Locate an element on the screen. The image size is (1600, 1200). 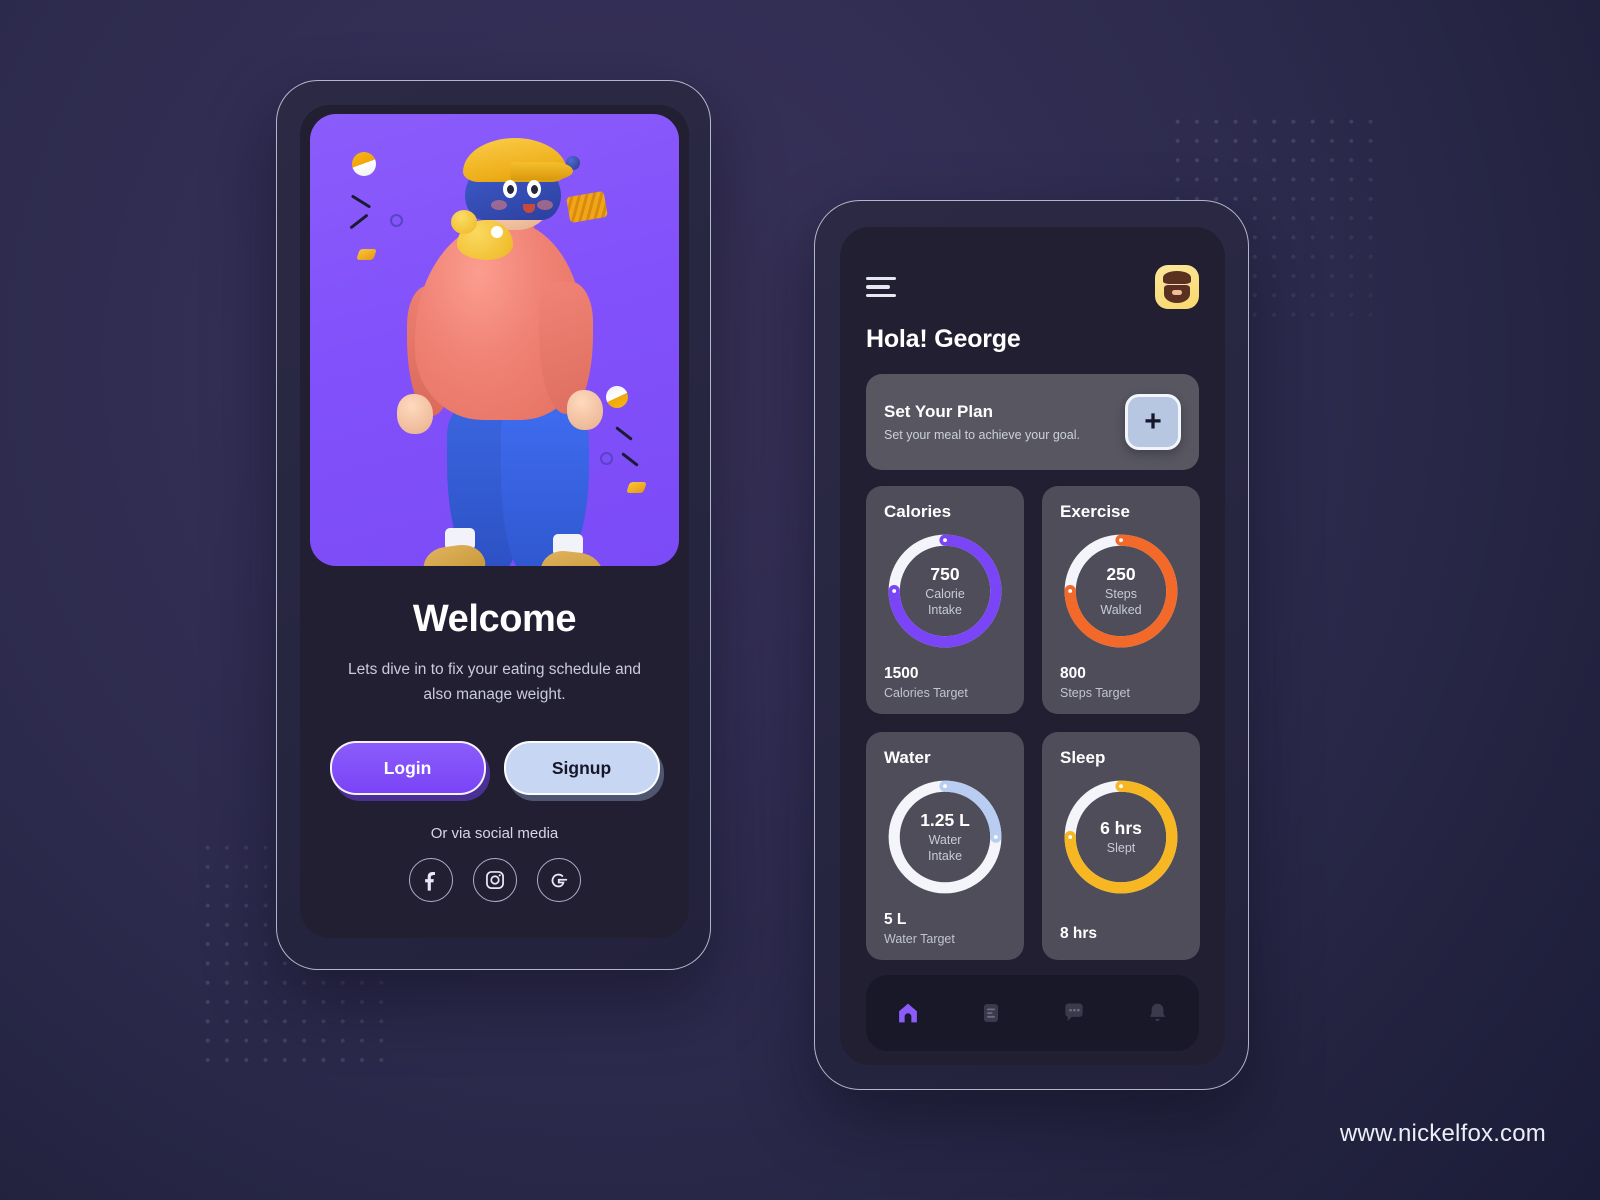
progress-ring-label-line1: Slept is located at coordinates (1121, 847).